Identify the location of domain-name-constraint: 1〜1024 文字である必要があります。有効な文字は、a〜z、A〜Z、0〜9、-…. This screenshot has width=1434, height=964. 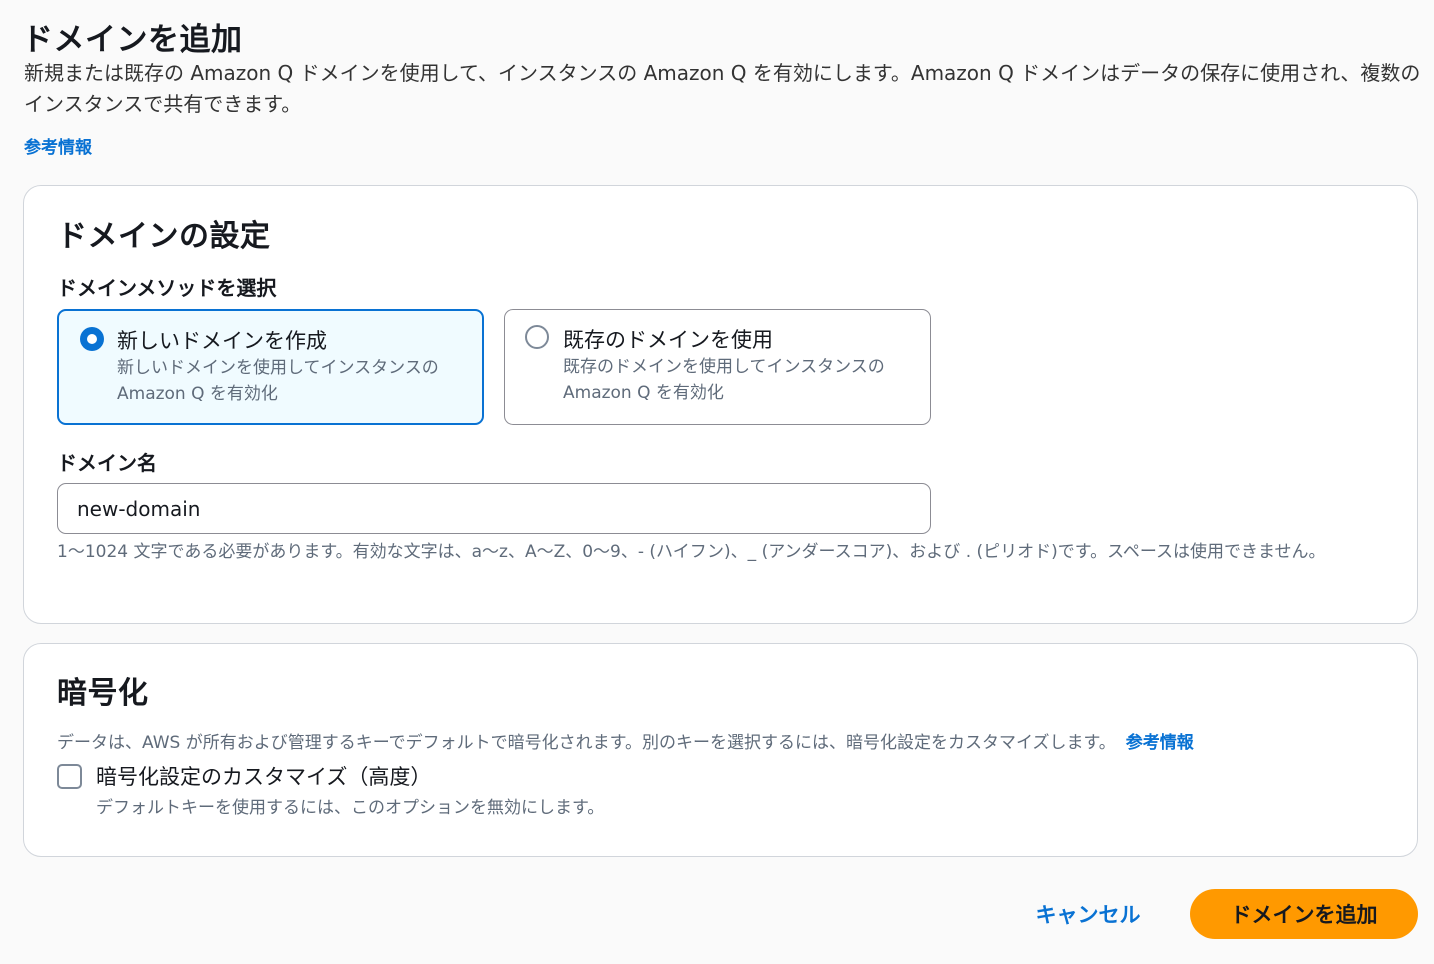
(691, 552).